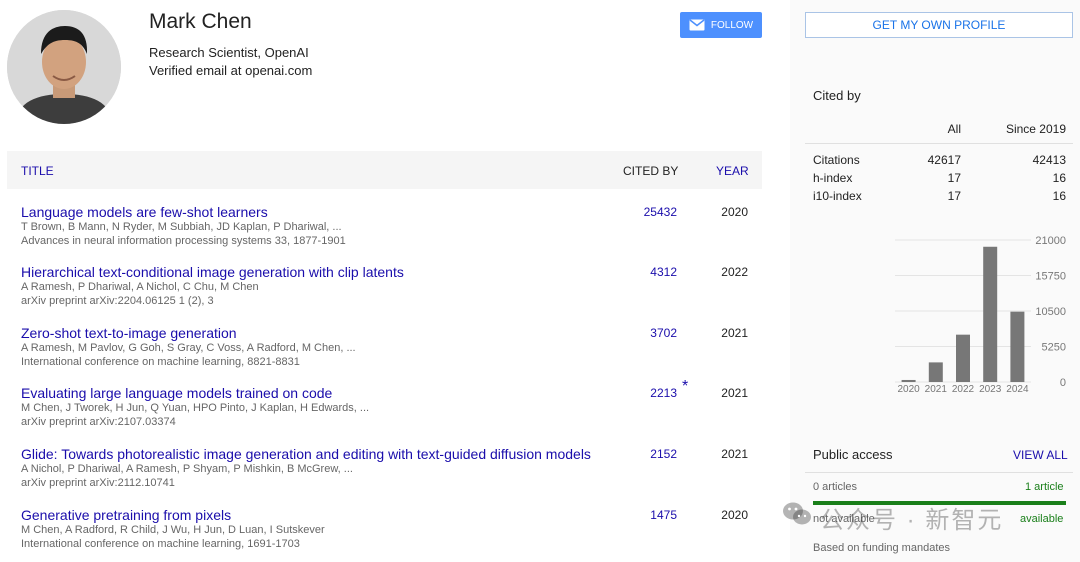 This screenshot has width=1080, height=562. Describe the element at coordinates (1054, 348) in the screenshot. I see `chart-y-tick-label: 5250` at that location.